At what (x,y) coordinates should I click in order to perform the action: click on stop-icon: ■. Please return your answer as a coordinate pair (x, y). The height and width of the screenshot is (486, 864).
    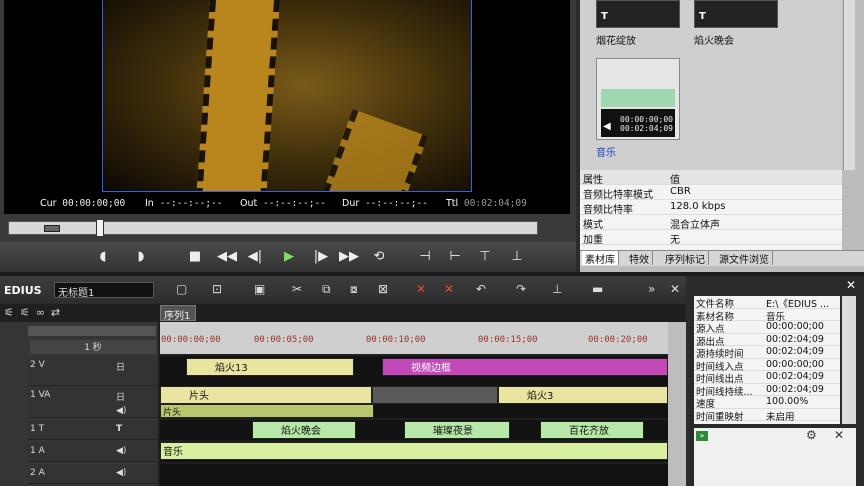
    Looking at the image, I should click on (195, 257).